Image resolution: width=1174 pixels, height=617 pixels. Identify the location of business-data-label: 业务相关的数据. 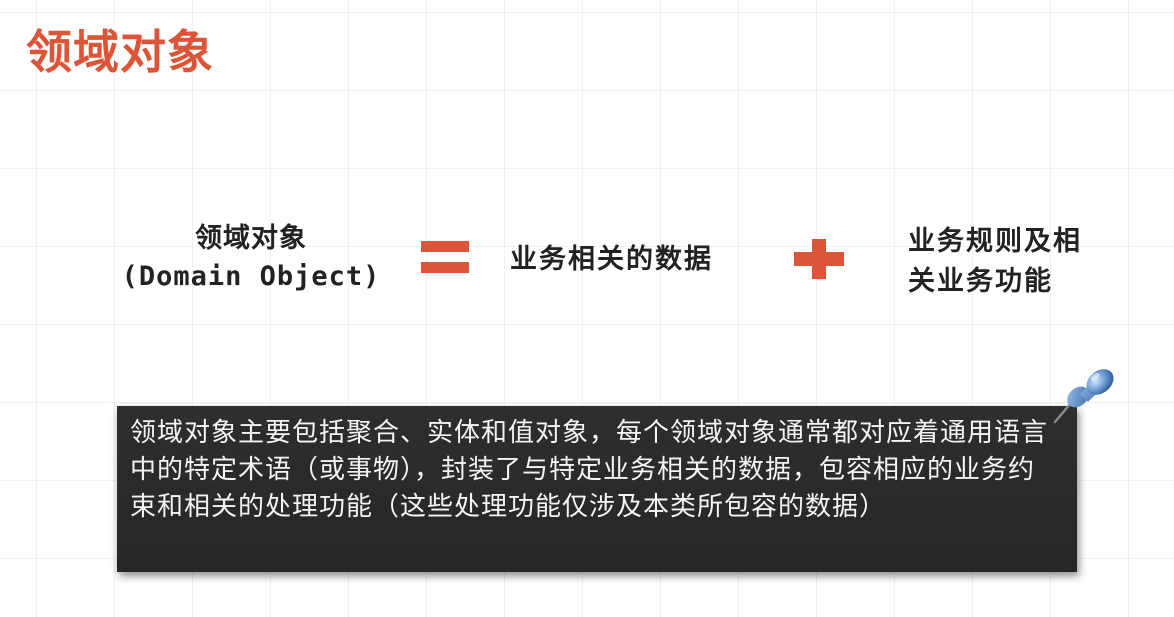
(611, 259).